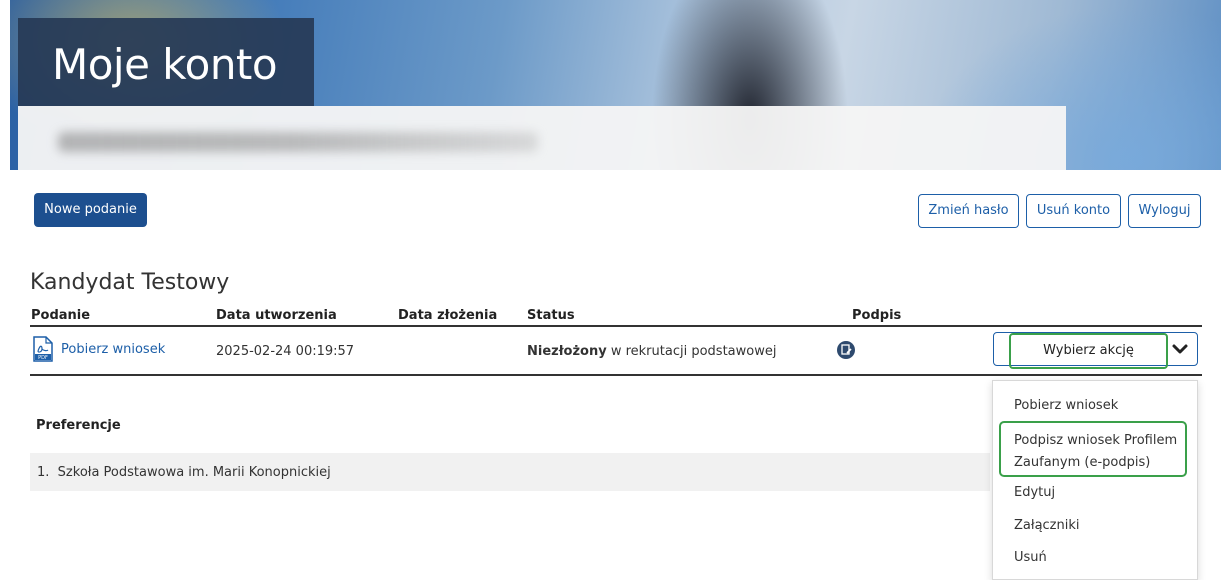 Image resolution: width=1221 pixels, height=580 pixels. Describe the element at coordinates (616, 375) in the screenshot. I see `table-row-divider` at that location.